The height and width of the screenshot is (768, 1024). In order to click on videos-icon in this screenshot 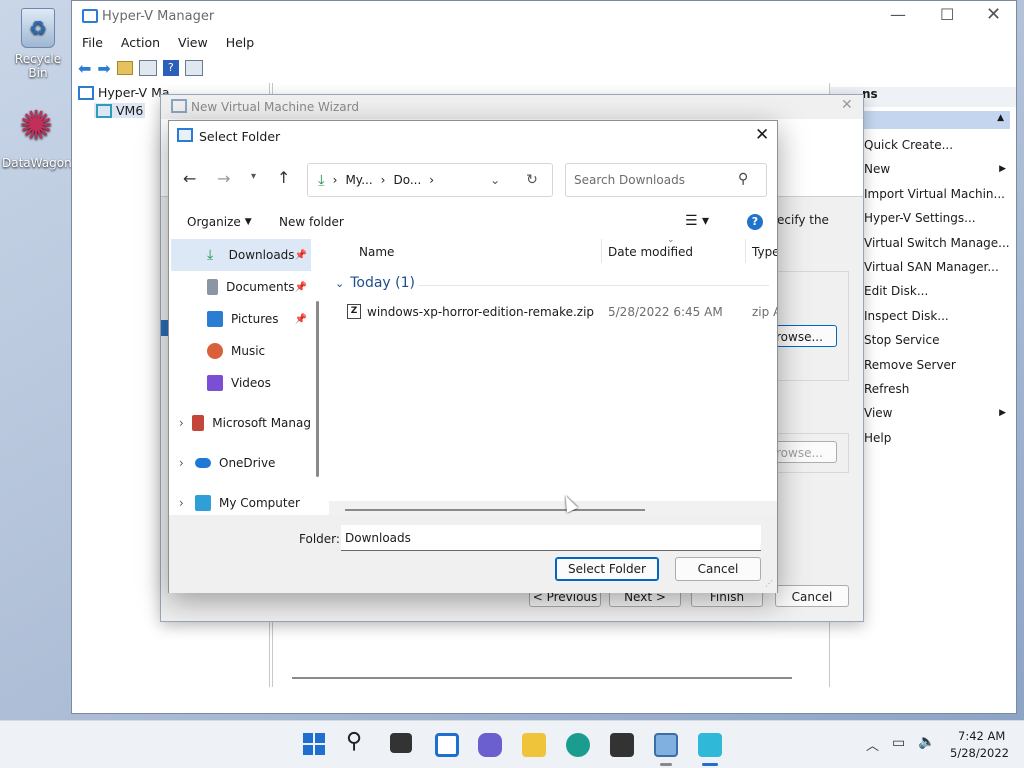, I will do `click(215, 383)`.